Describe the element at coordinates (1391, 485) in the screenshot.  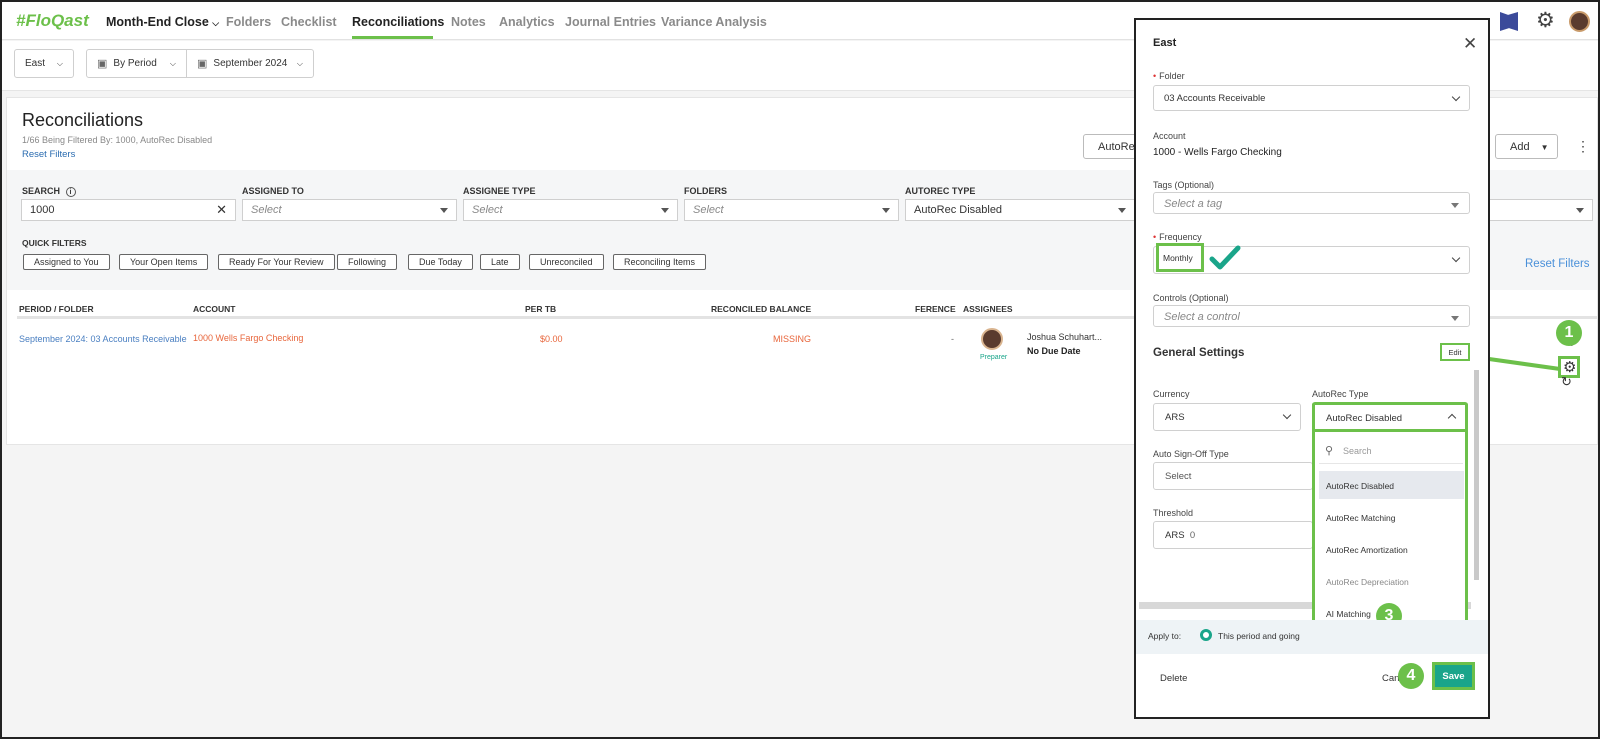
I see `option-autorec-disabled: AutoRec Disabled` at that location.